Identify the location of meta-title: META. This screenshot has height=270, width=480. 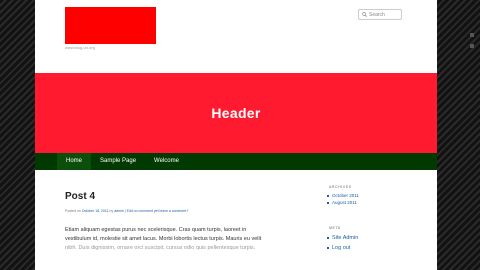
(335, 228).